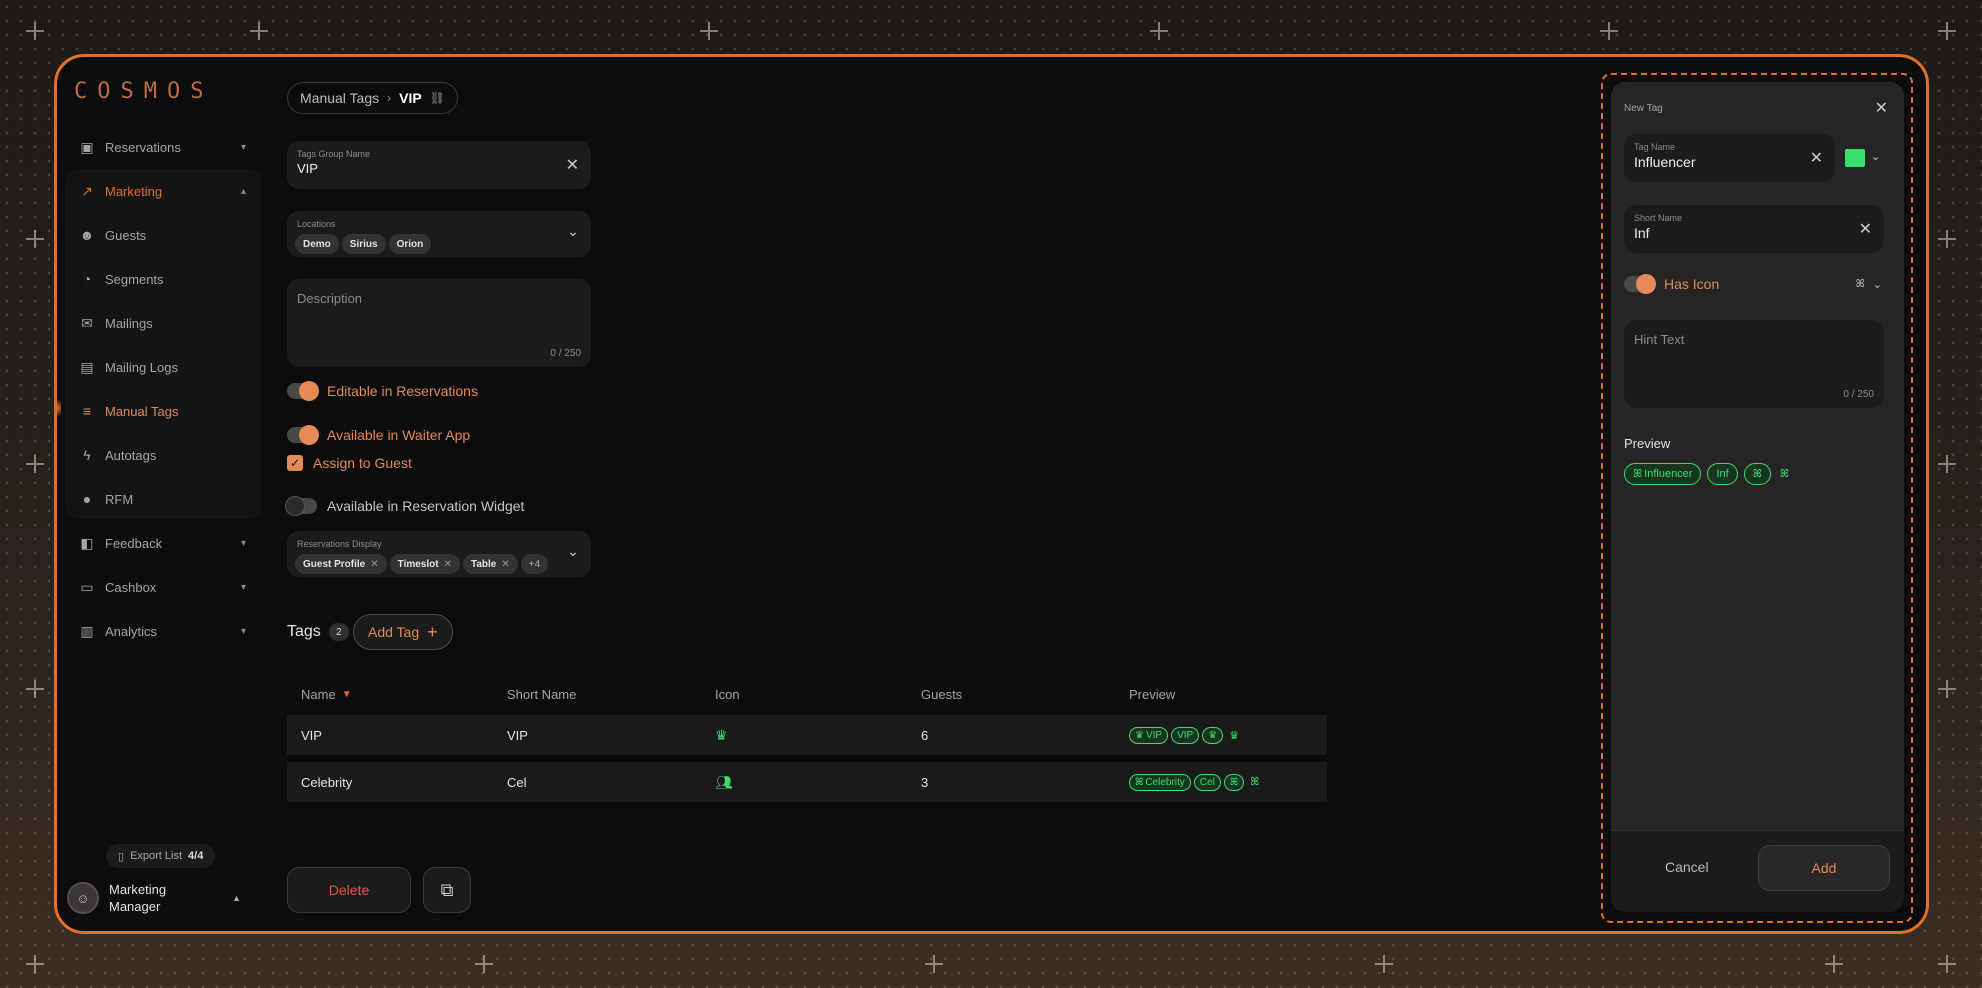 The height and width of the screenshot is (988, 1982). What do you see at coordinates (807, 735) in the screenshot?
I see `table-row: VIP VIP ♛ 6 ♛ VIP VIP ♛ ♛` at bounding box center [807, 735].